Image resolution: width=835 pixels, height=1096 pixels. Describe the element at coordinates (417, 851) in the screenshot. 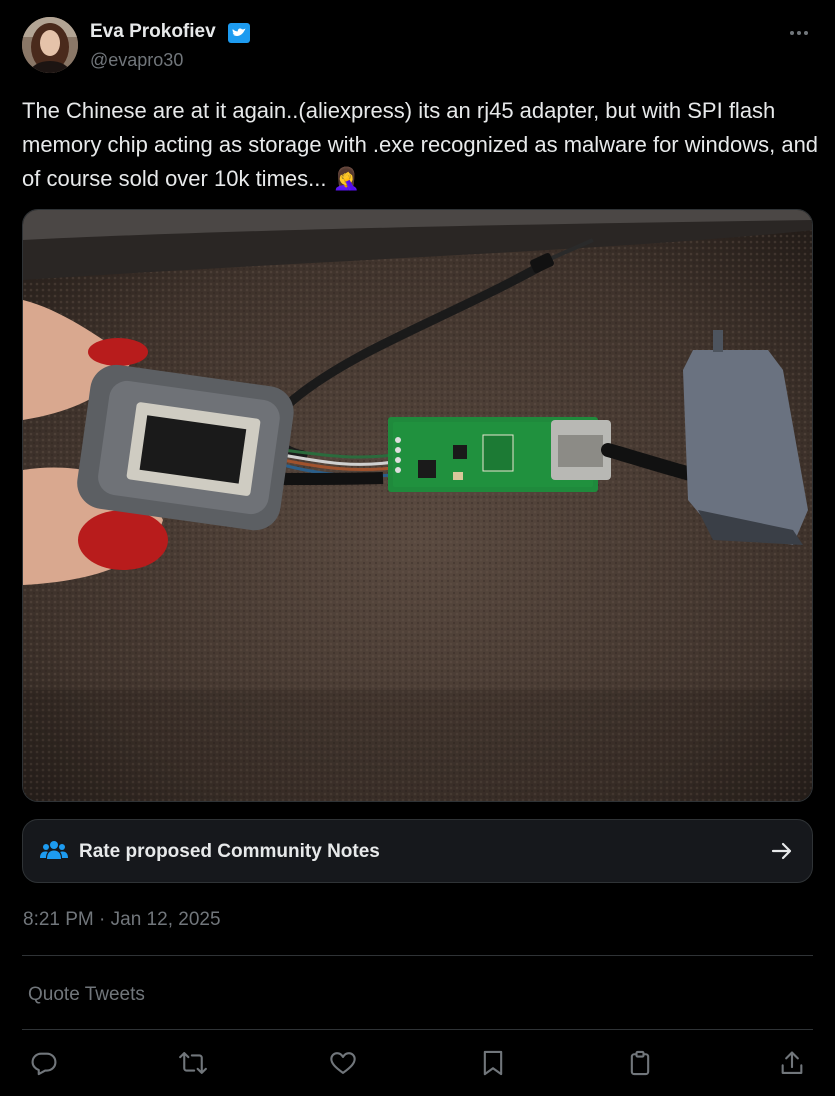

I see `community-notes-button: Rate proposed Community Notes` at that location.